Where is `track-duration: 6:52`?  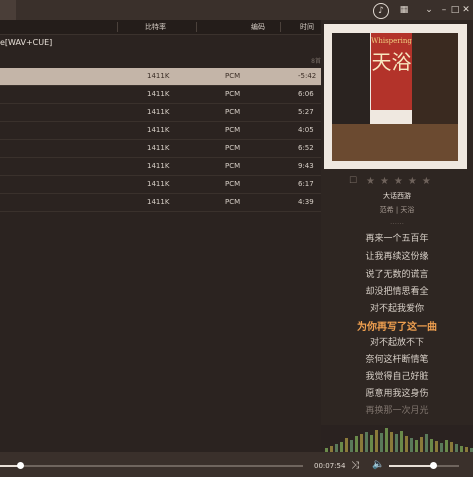 track-duration: 6:52 is located at coordinates (306, 148).